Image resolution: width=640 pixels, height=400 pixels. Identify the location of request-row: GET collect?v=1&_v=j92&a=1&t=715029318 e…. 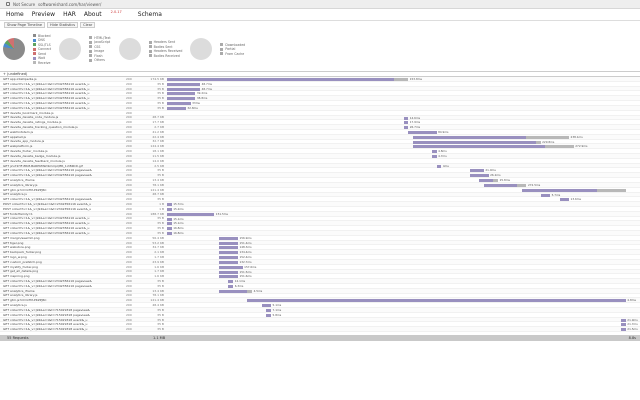
(320, 330).